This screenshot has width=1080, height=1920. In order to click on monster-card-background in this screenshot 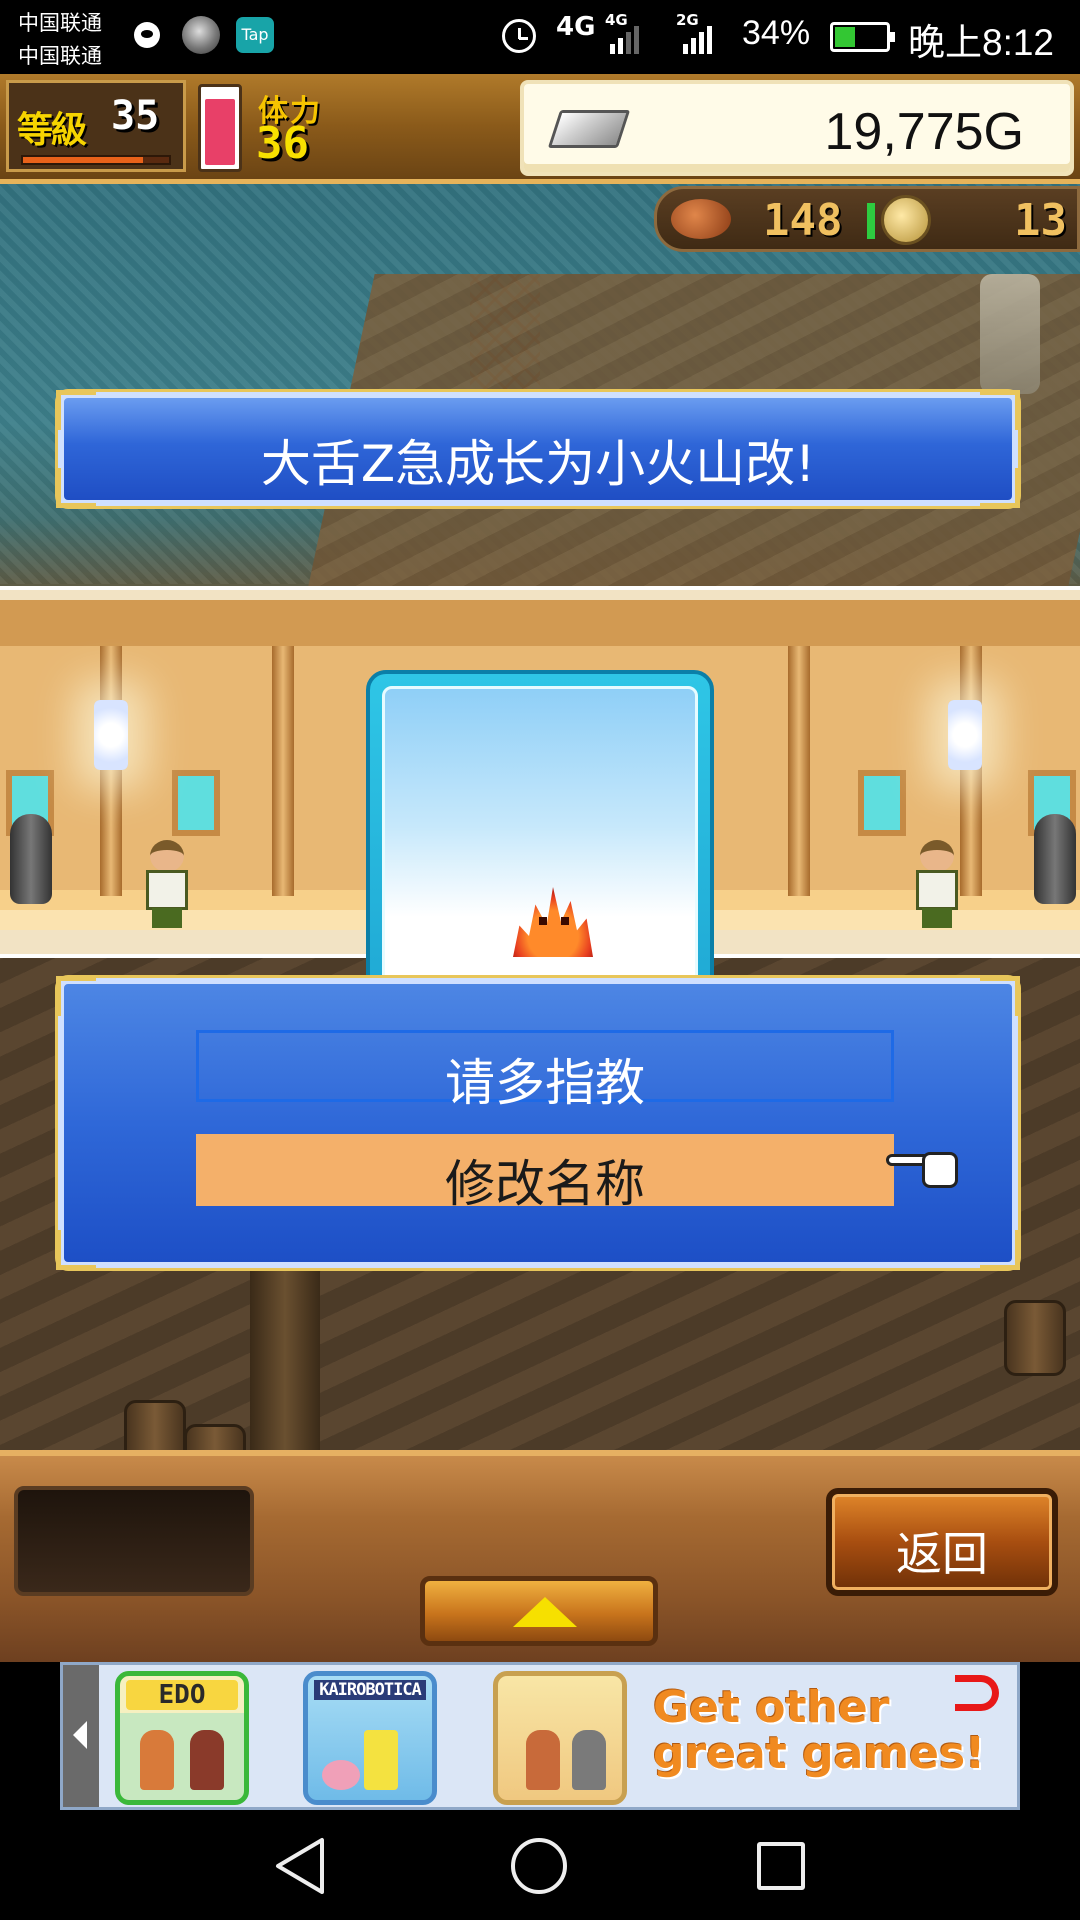, I will do `click(540, 841)`.